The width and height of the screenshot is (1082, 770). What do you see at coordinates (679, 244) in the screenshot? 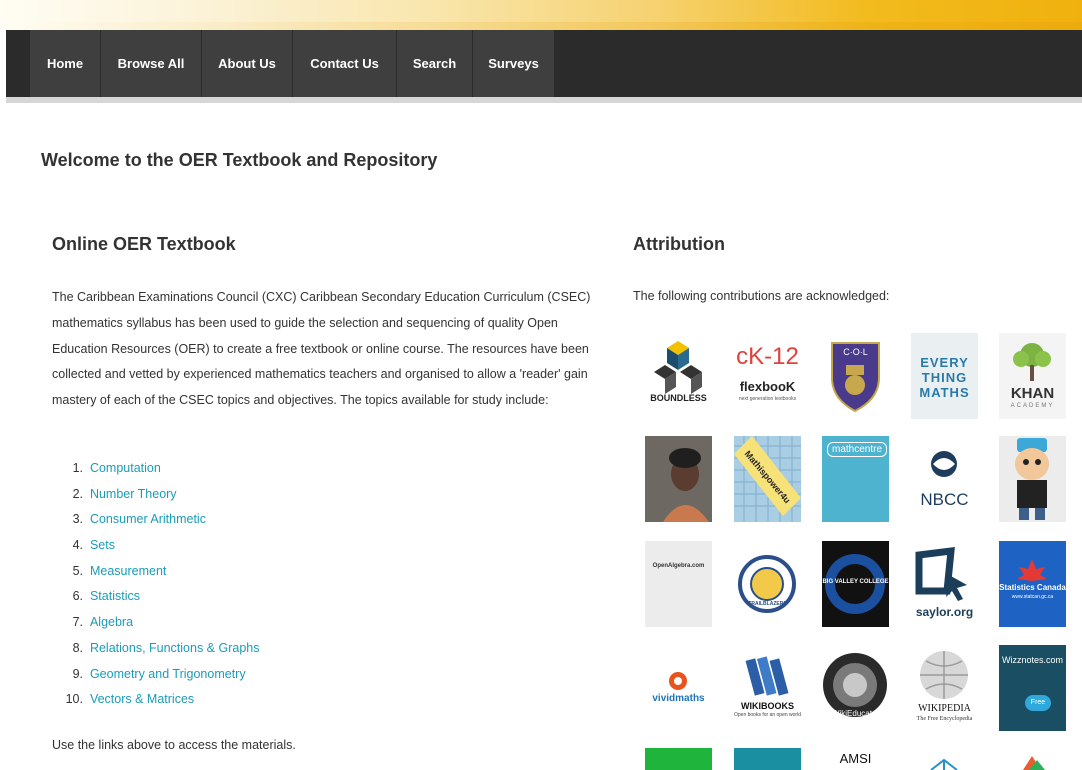
I see `attribution-heading: Attribution` at bounding box center [679, 244].